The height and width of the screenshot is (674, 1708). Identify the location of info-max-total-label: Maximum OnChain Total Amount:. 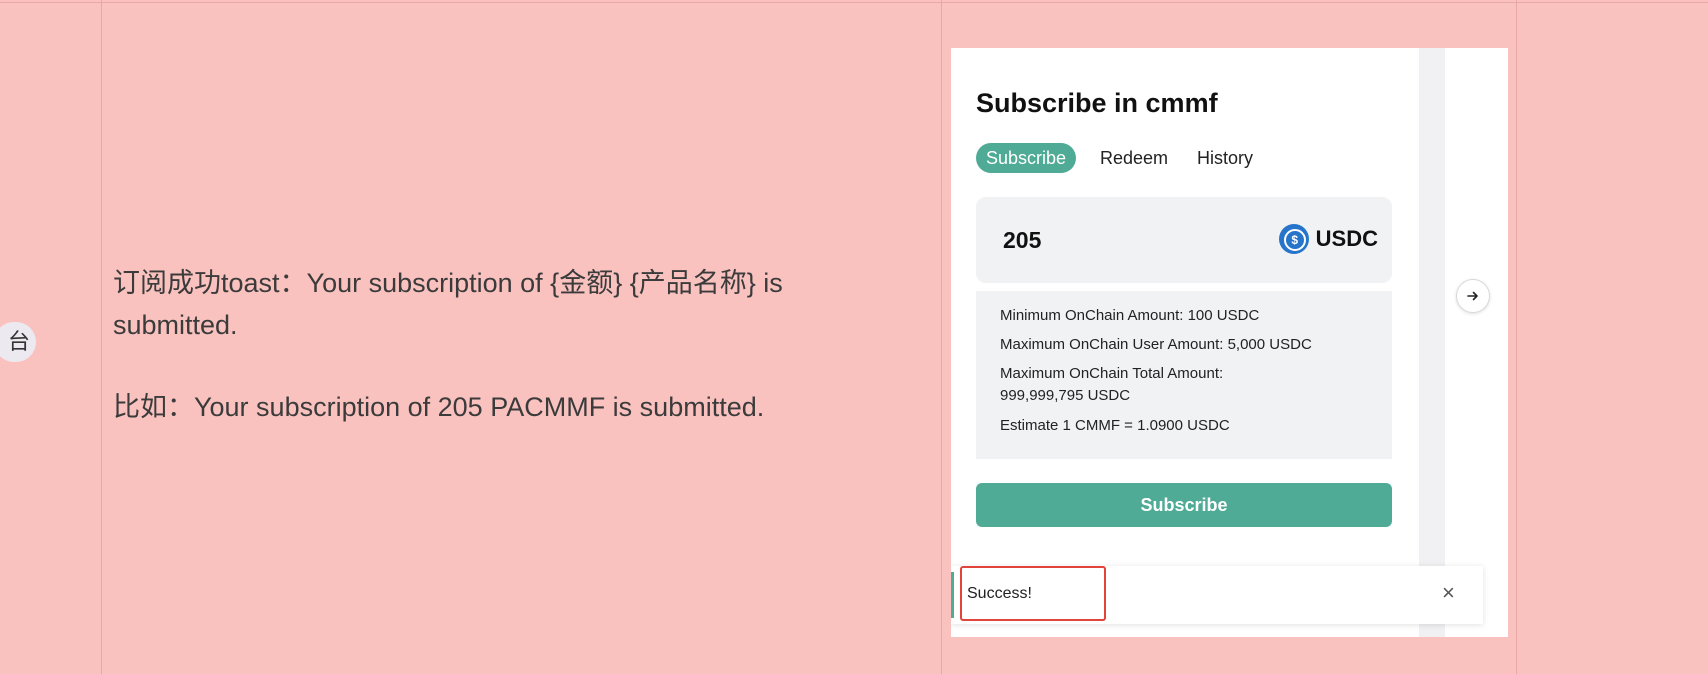
(1112, 373).